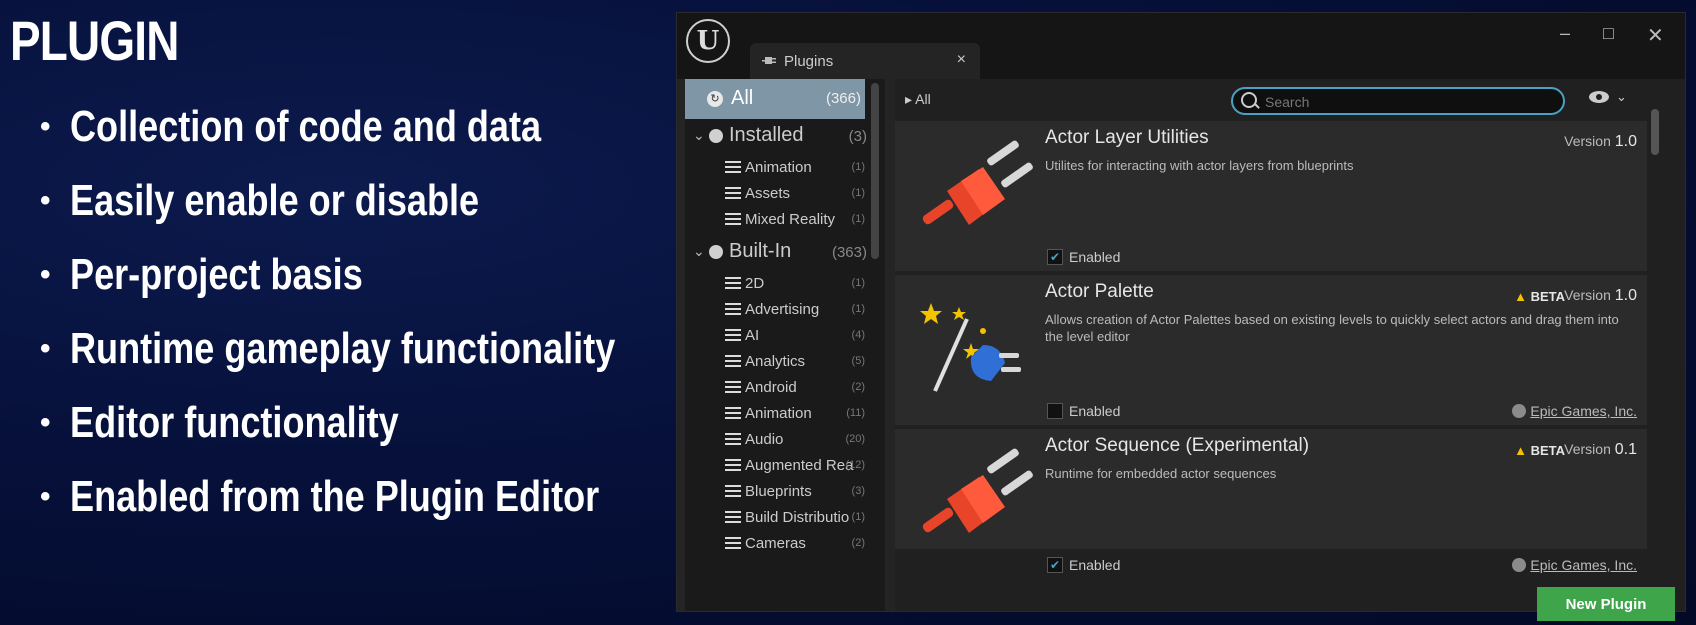  What do you see at coordinates (809, 61) in the screenshot?
I see `tab-label: Plugins` at bounding box center [809, 61].